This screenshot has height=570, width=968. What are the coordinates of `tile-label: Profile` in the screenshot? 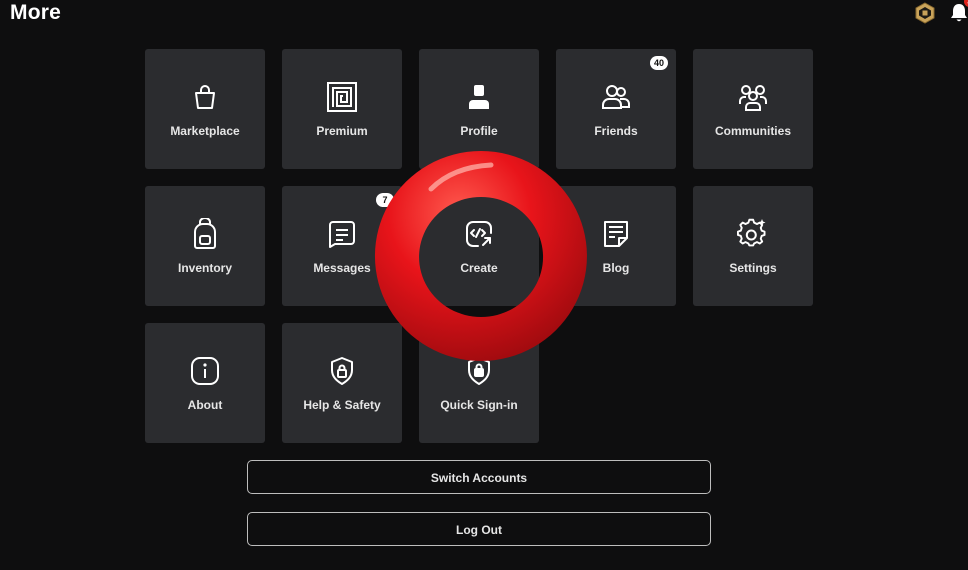 It's located at (479, 131).